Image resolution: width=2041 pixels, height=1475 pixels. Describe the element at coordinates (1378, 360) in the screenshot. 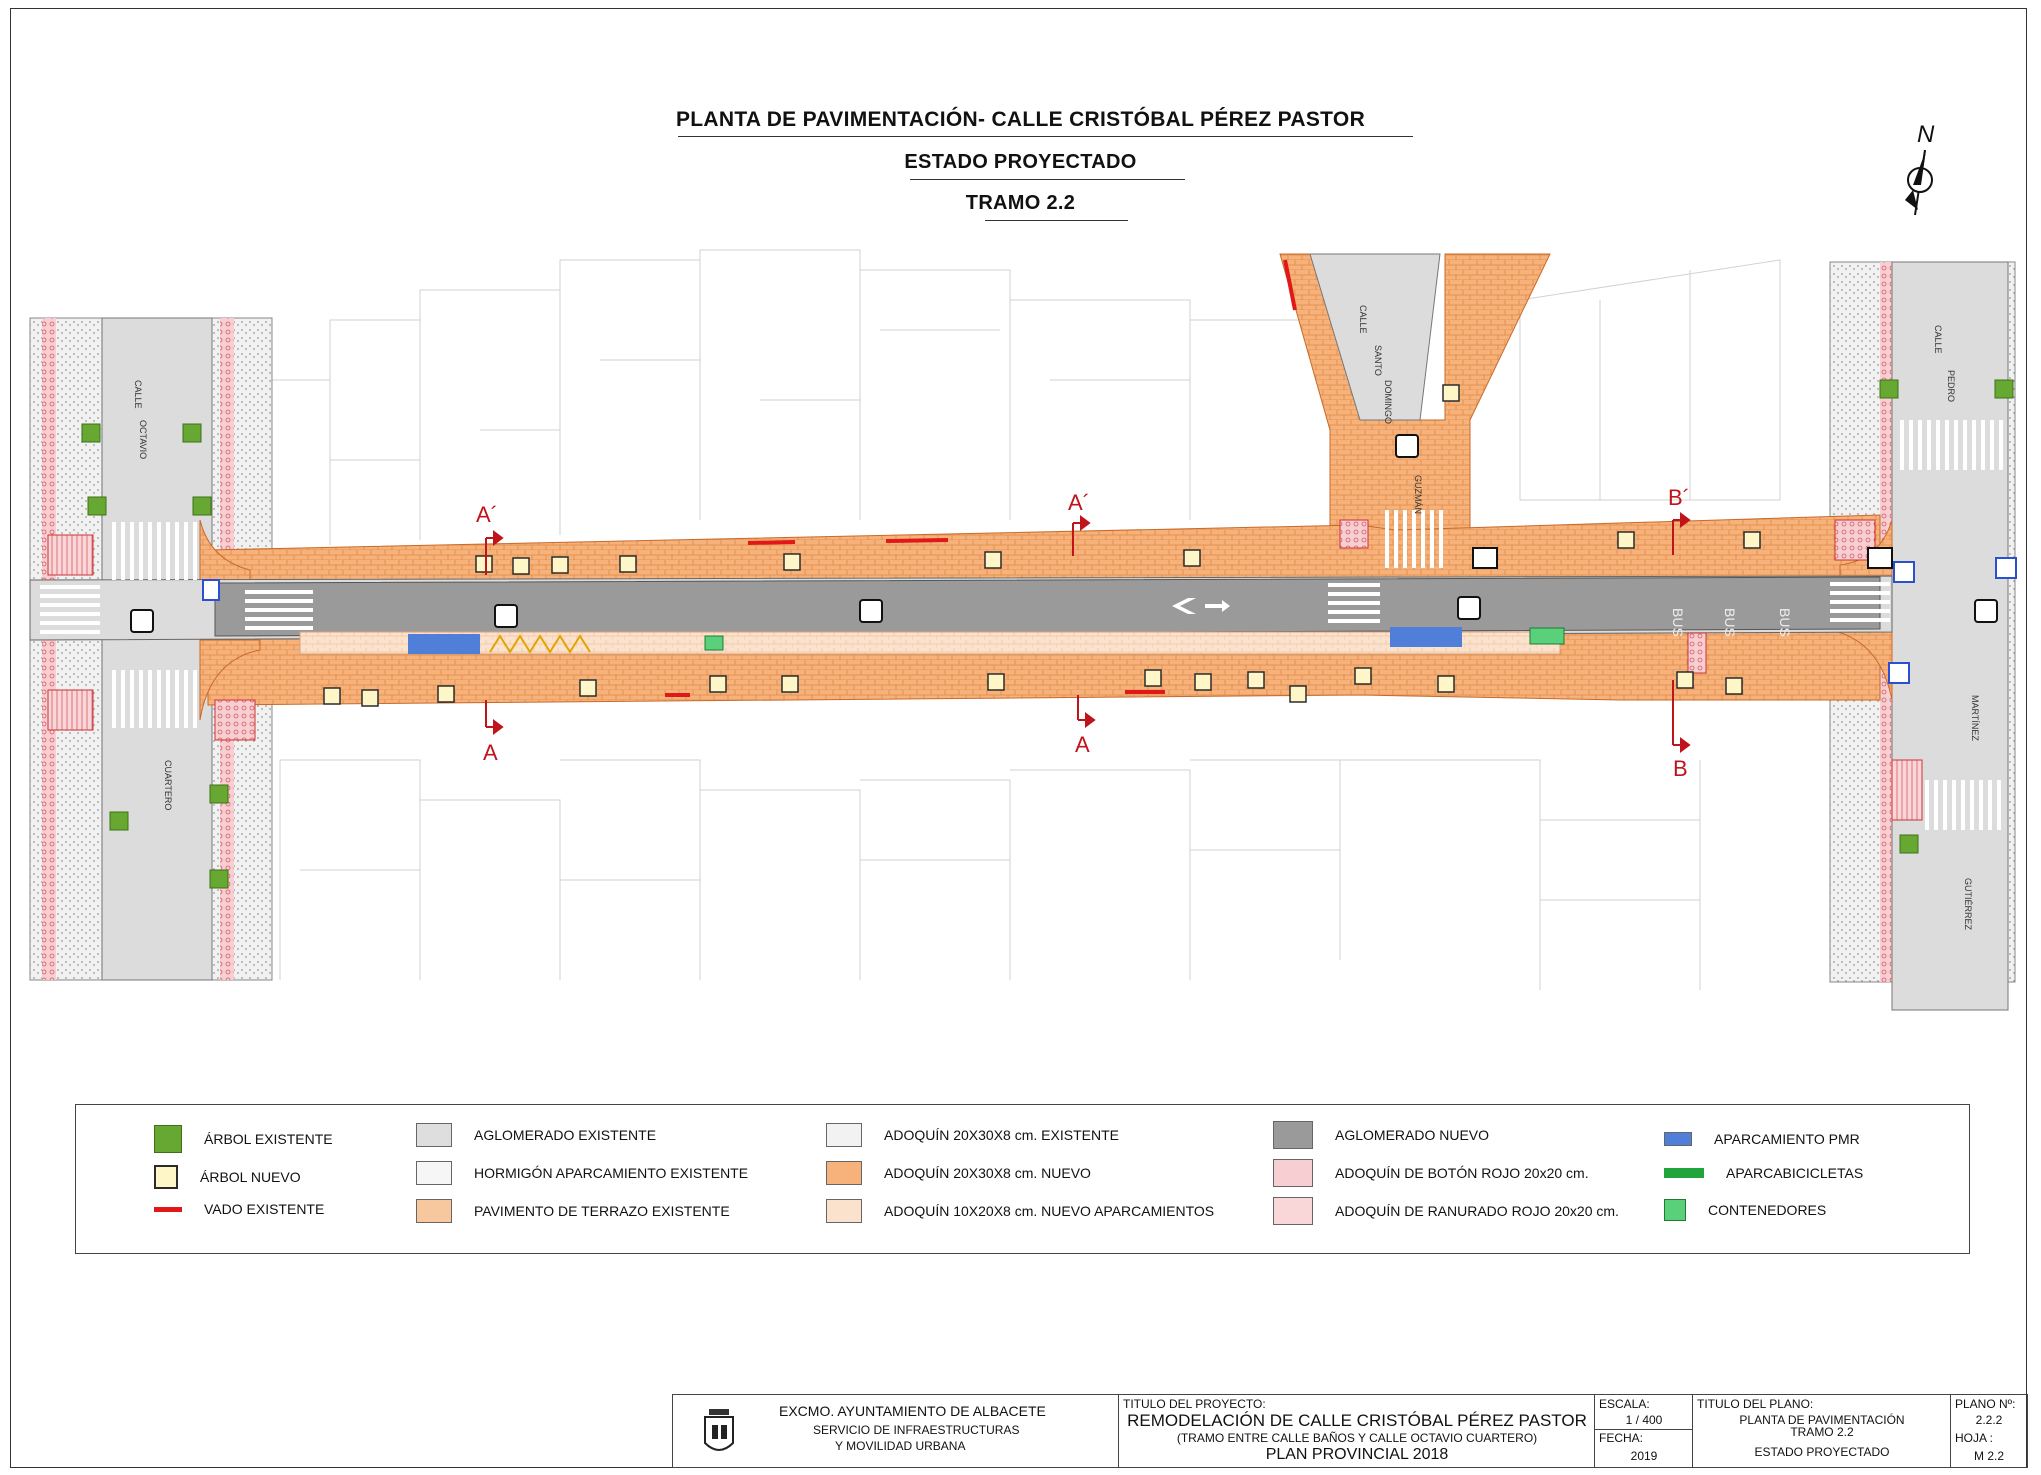

I see `street-label-santo: SANTO` at that location.